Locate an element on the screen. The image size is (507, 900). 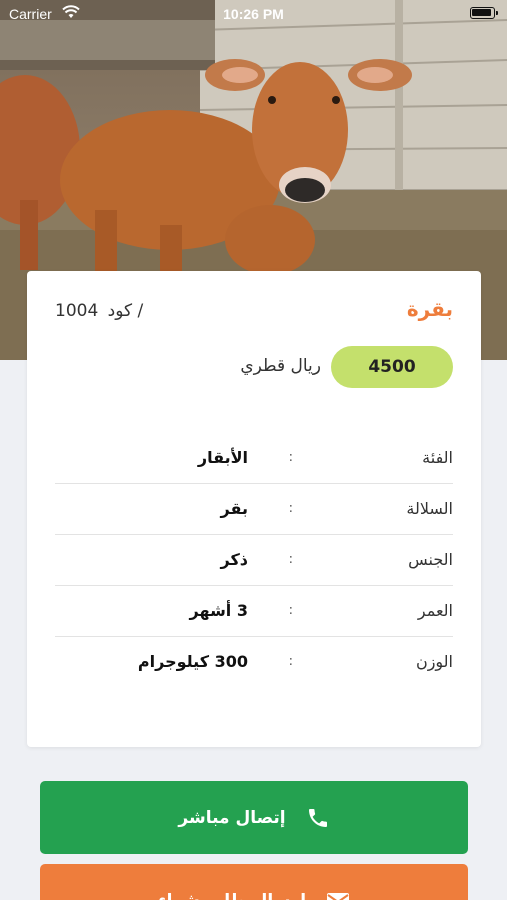
detail-label: الجنس is located at coordinates (430, 559).